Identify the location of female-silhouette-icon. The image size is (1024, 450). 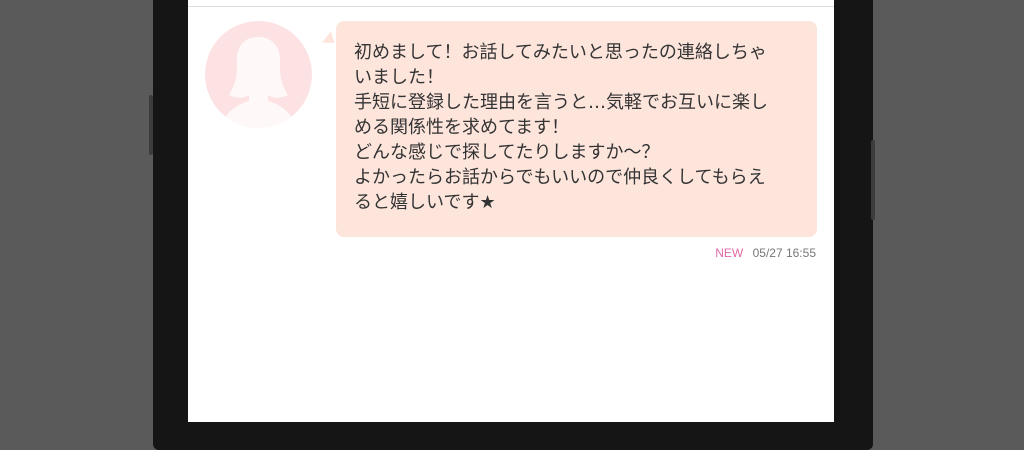
(258, 82).